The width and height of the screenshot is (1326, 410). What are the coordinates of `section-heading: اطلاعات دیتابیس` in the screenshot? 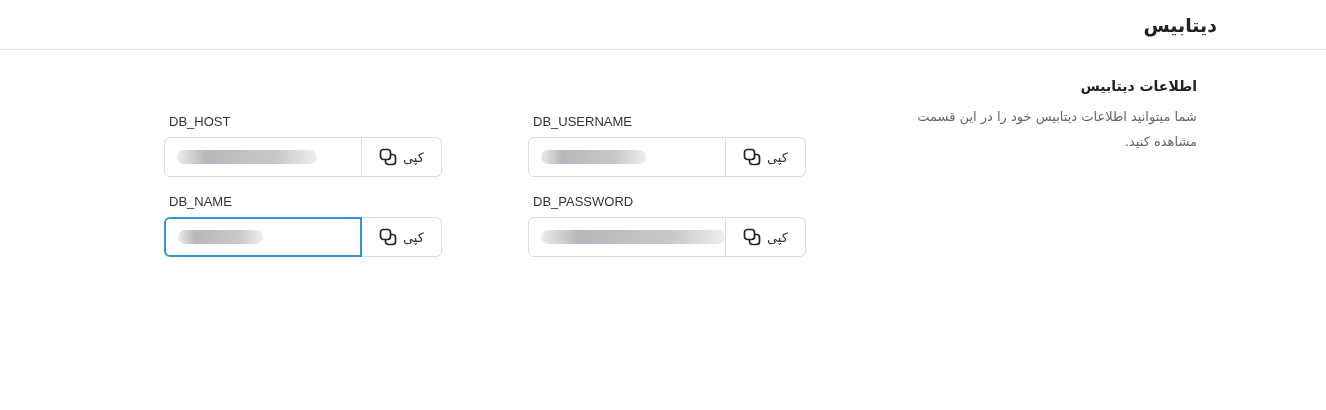 It's located at (1138, 86).